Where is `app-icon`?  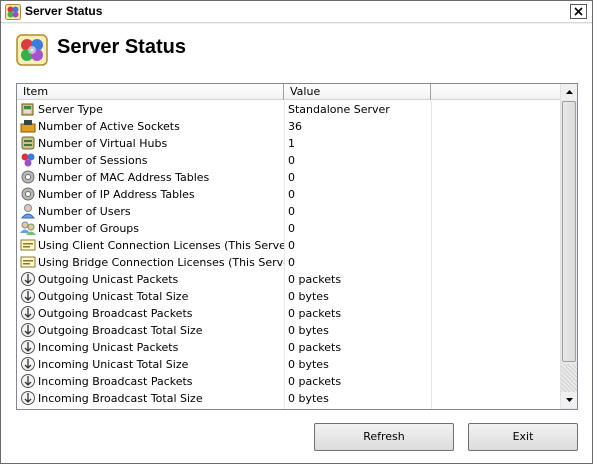 app-icon is located at coordinates (13, 12).